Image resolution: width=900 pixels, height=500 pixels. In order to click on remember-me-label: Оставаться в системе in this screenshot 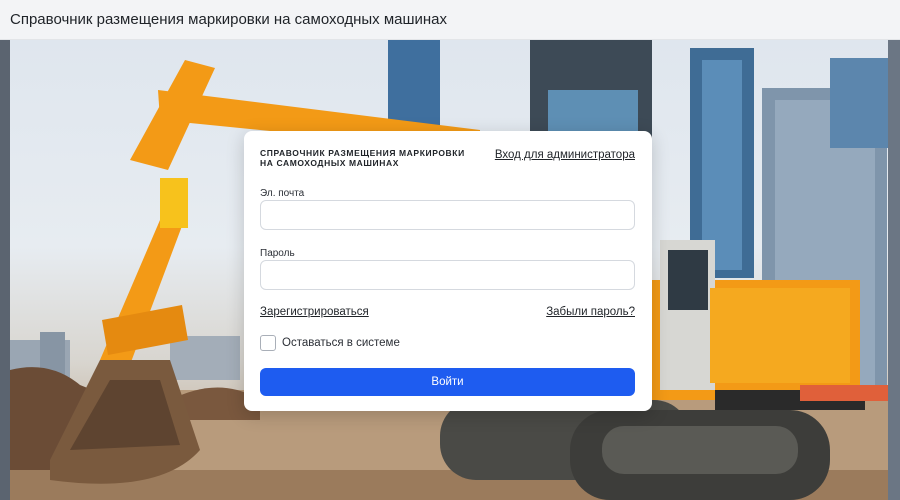, I will do `click(341, 343)`.